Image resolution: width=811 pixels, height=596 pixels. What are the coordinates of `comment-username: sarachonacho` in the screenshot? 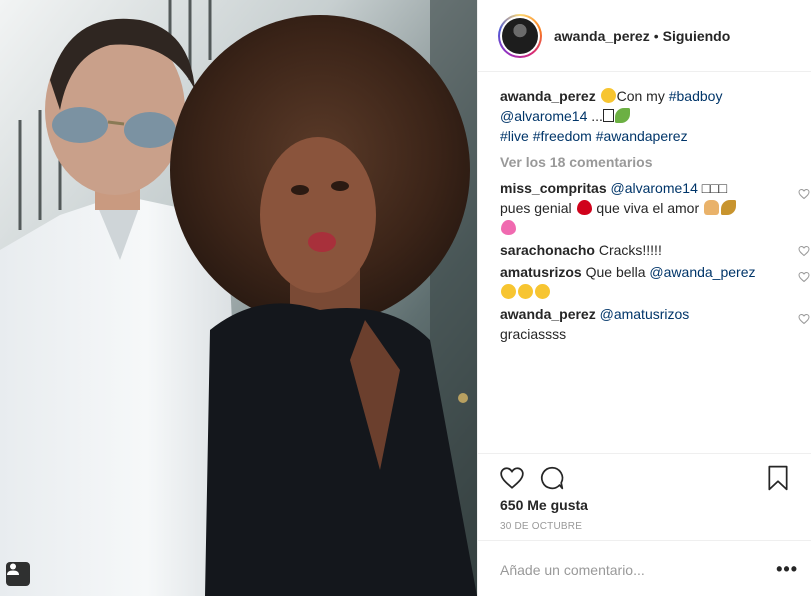 It's located at (547, 250).